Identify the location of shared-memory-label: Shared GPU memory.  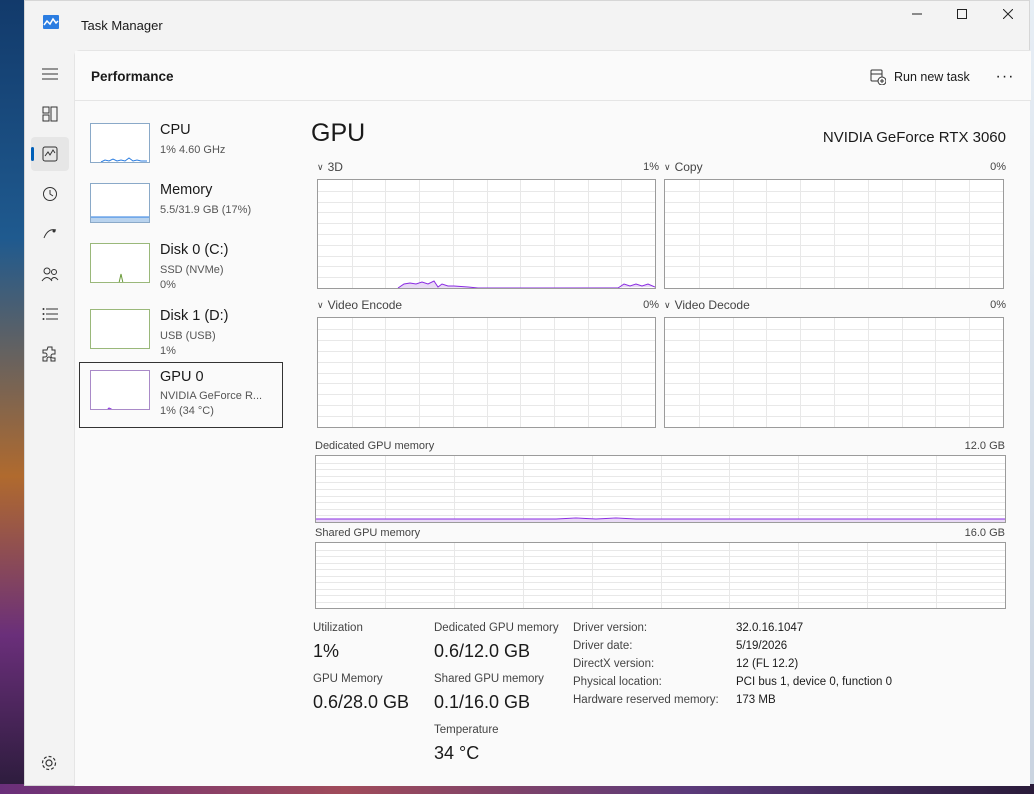
(368, 533).